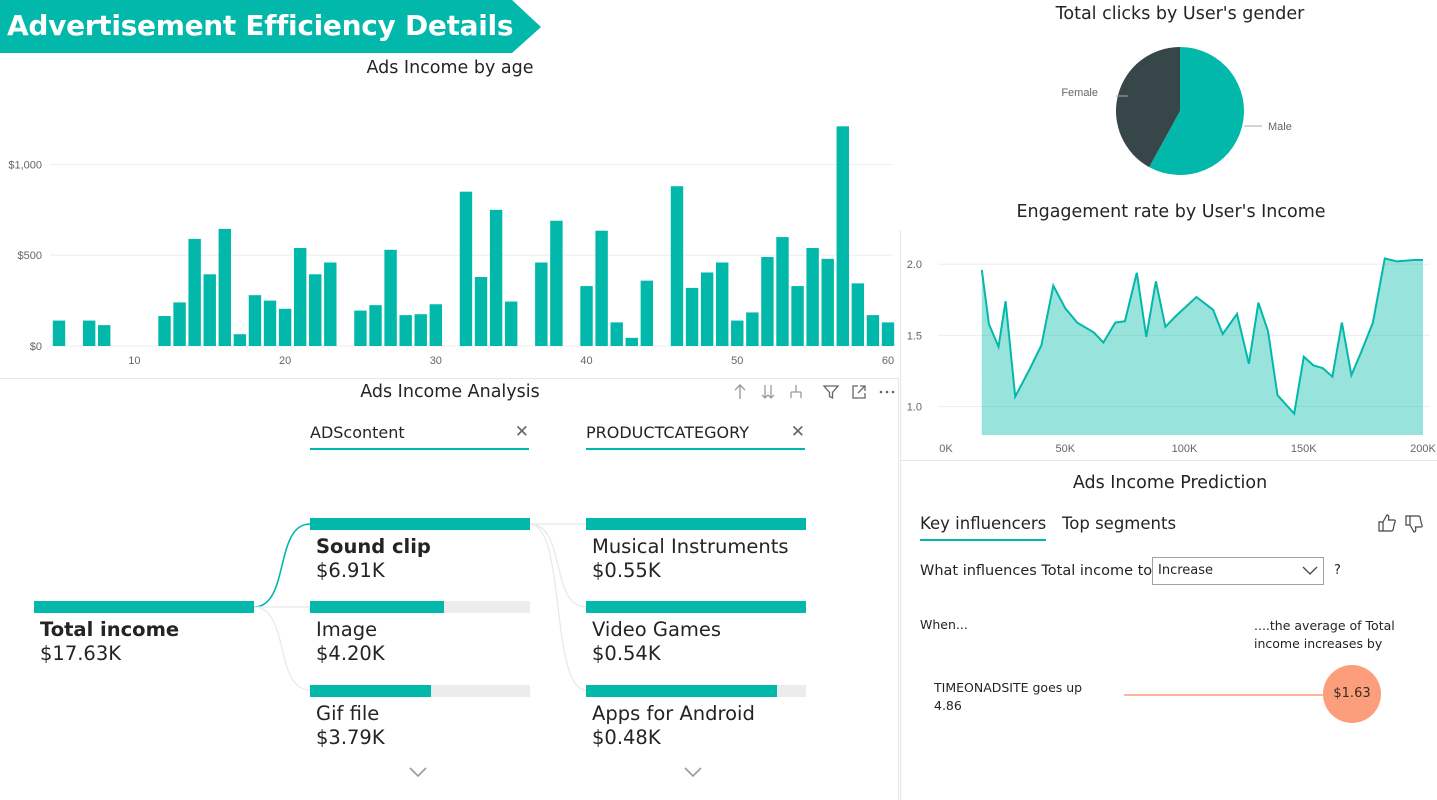 This screenshot has height=800, width=1437. I want to click on x-tick-label: 30, so click(436, 361).